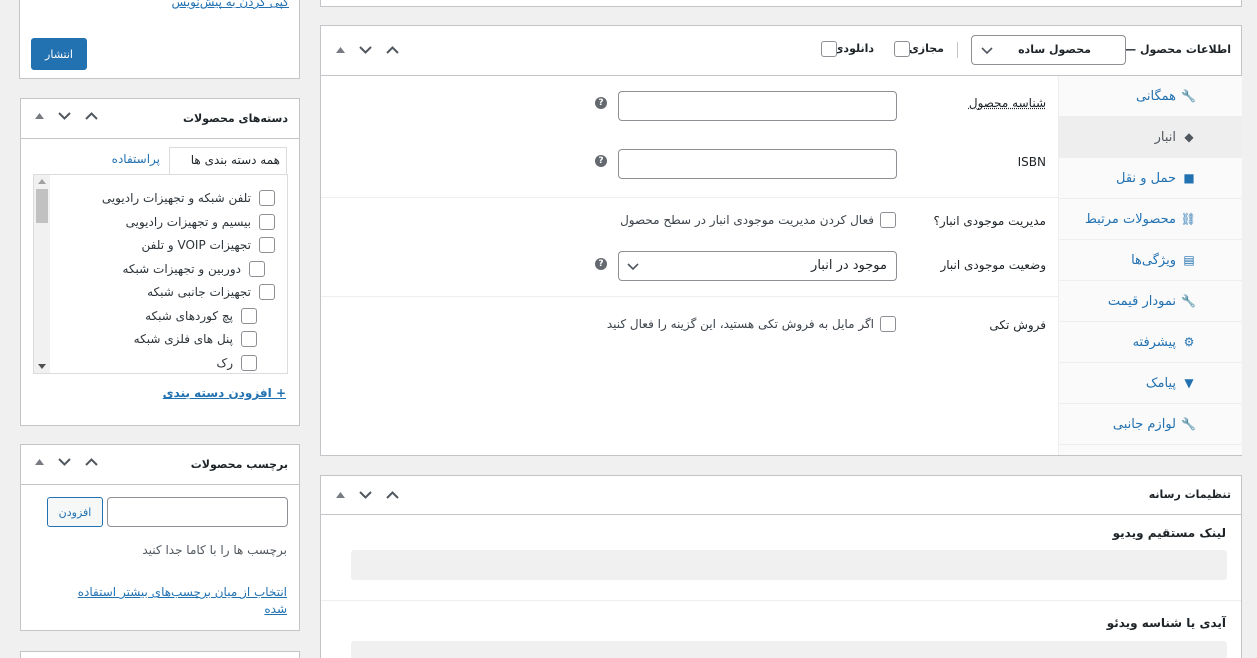 The image size is (1257, 658). I want to click on manage-stock-checkbox, so click(888, 220).